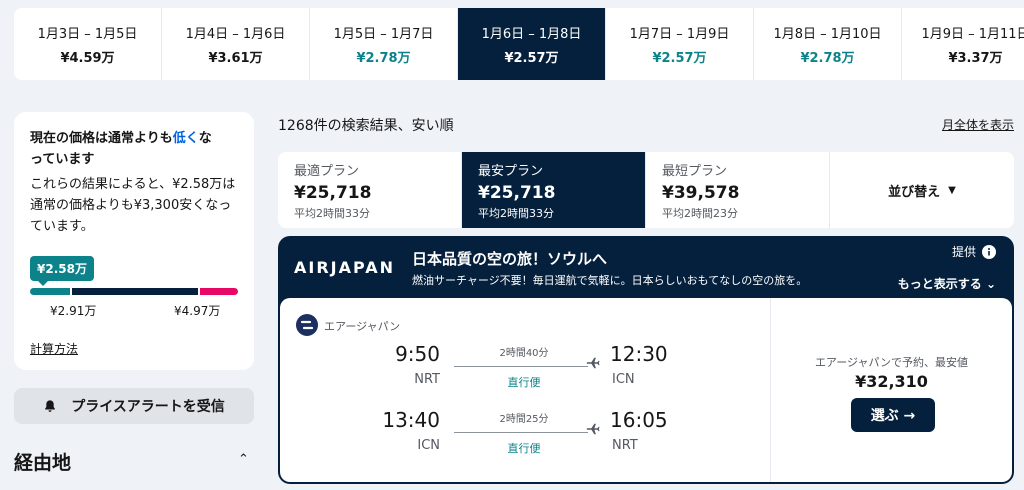 The width and height of the screenshot is (1024, 490). I want to click on chevron-up-icon: ⌃, so click(243, 459).